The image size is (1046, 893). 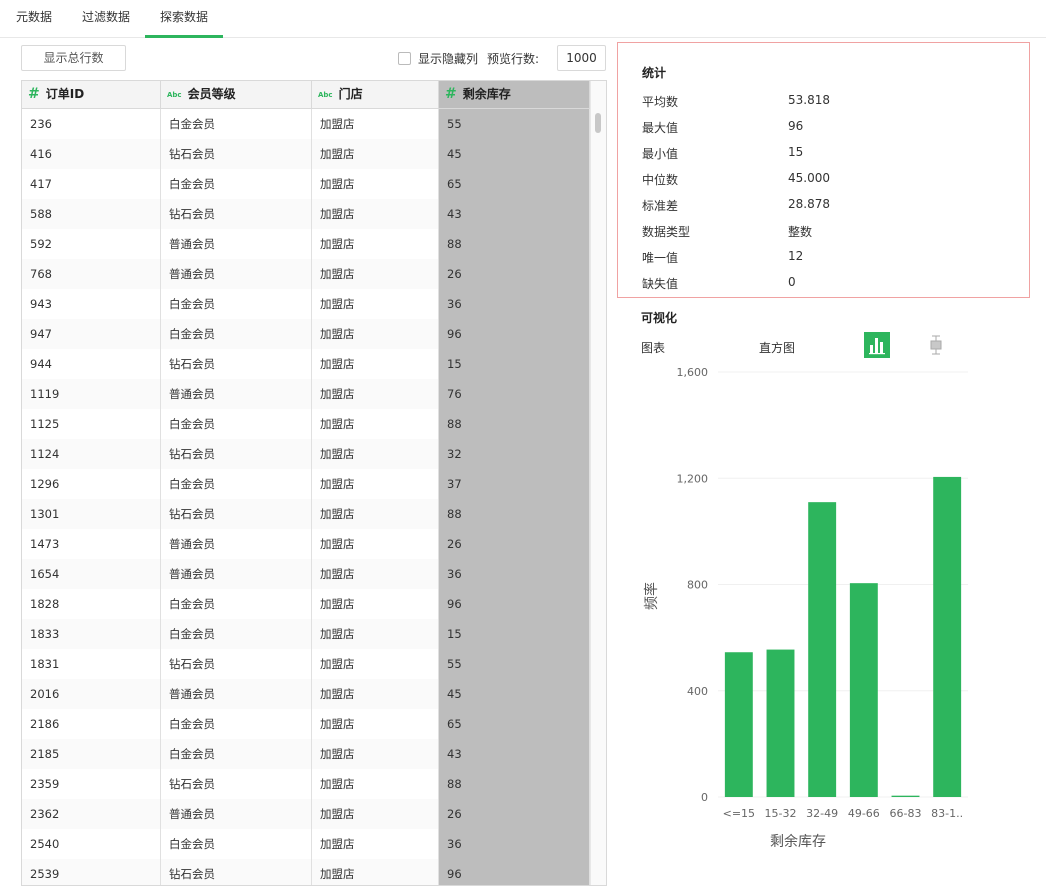 I want to click on table-row: 417 白金会员 加盟店 65, so click(x=306, y=184).